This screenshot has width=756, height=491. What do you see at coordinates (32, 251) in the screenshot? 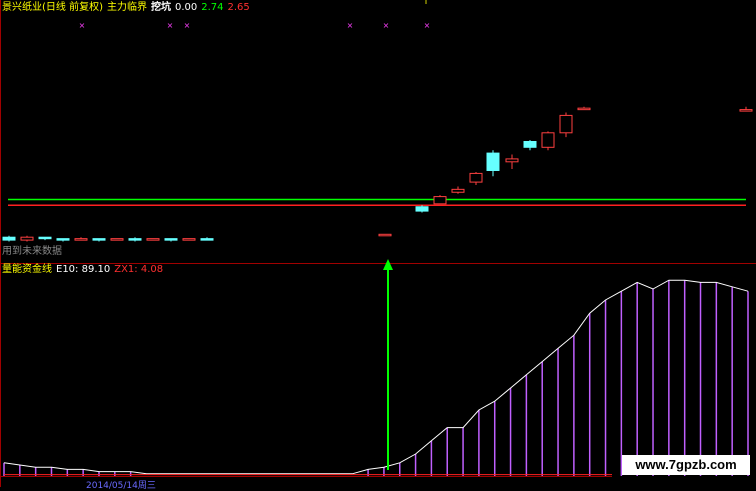
I see `future-note: 用到未来数据` at bounding box center [32, 251].